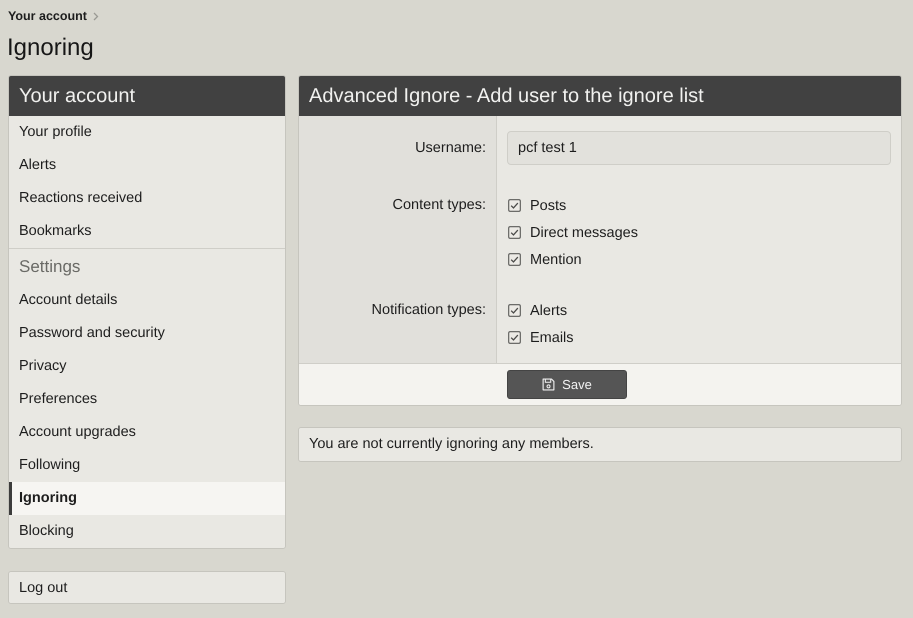 This screenshot has width=913, height=618. Describe the element at coordinates (51, 48) in the screenshot. I see `page-title: Ignoring` at that location.